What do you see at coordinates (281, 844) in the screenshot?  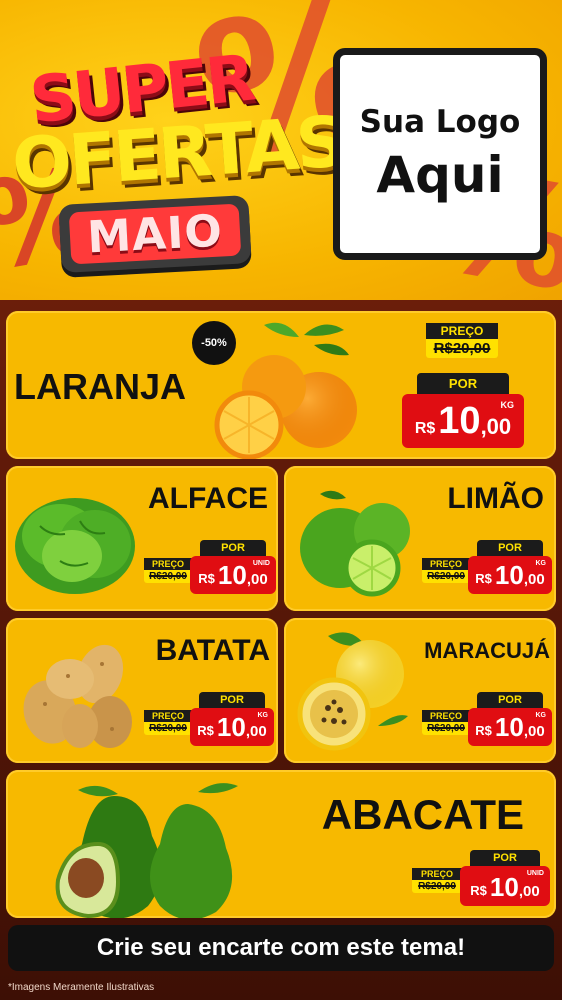 I see `product-card-abacate: ABACATE PREÇO R$20,00 POR R$ 10 ,00 UNID` at bounding box center [281, 844].